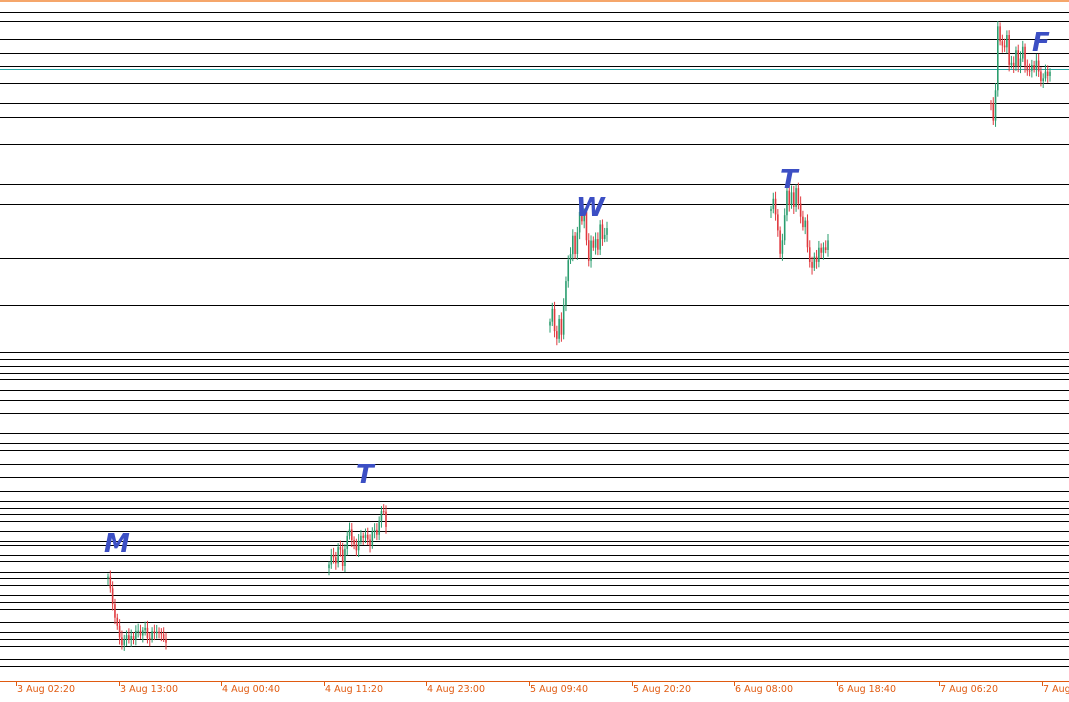 This screenshot has width=1069, height=702. I want to click on x-tick-label: 4 Aug 23:00, so click(456, 689).